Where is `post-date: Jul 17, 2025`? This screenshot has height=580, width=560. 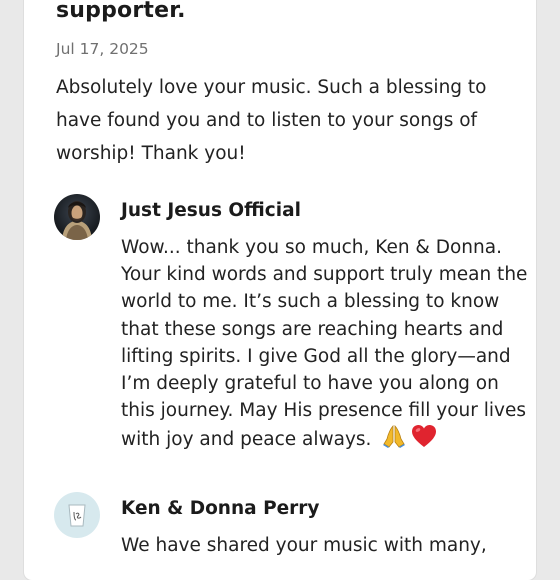
post-date: Jul 17, 2025 is located at coordinates (102, 49).